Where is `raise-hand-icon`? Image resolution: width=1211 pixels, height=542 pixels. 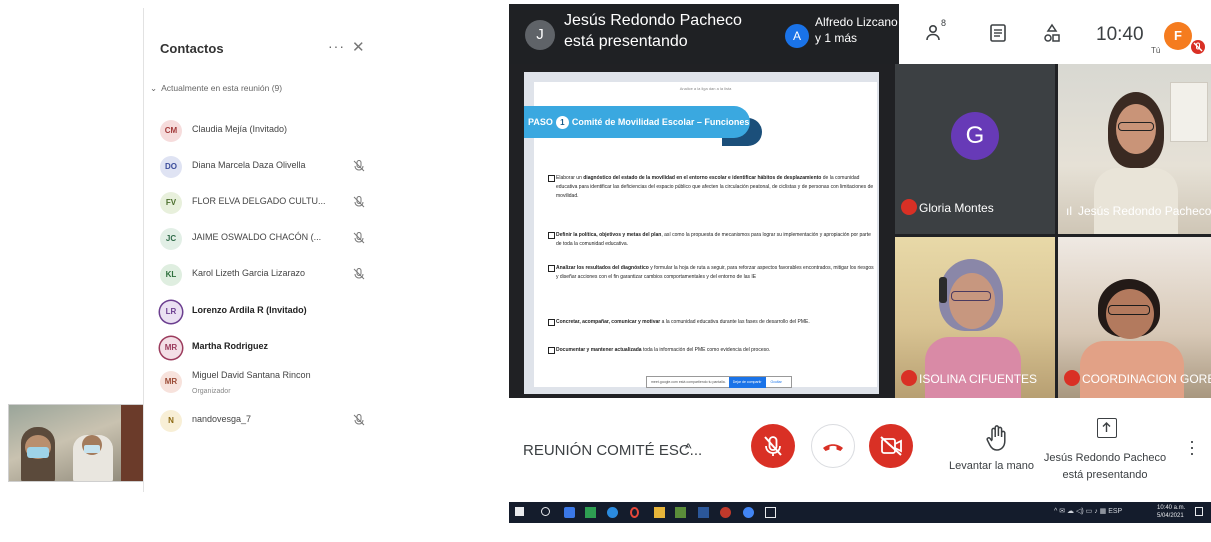
raise-hand-icon is located at coordinates (996, 438).